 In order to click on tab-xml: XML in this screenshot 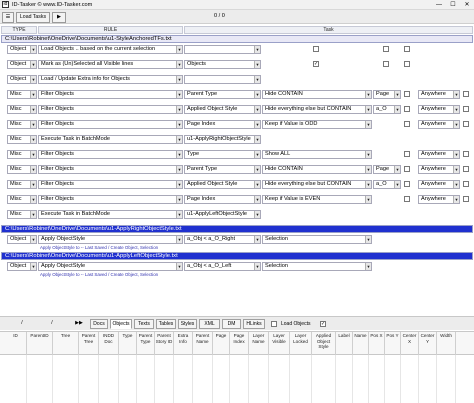, I will do `click(209, 324)`.